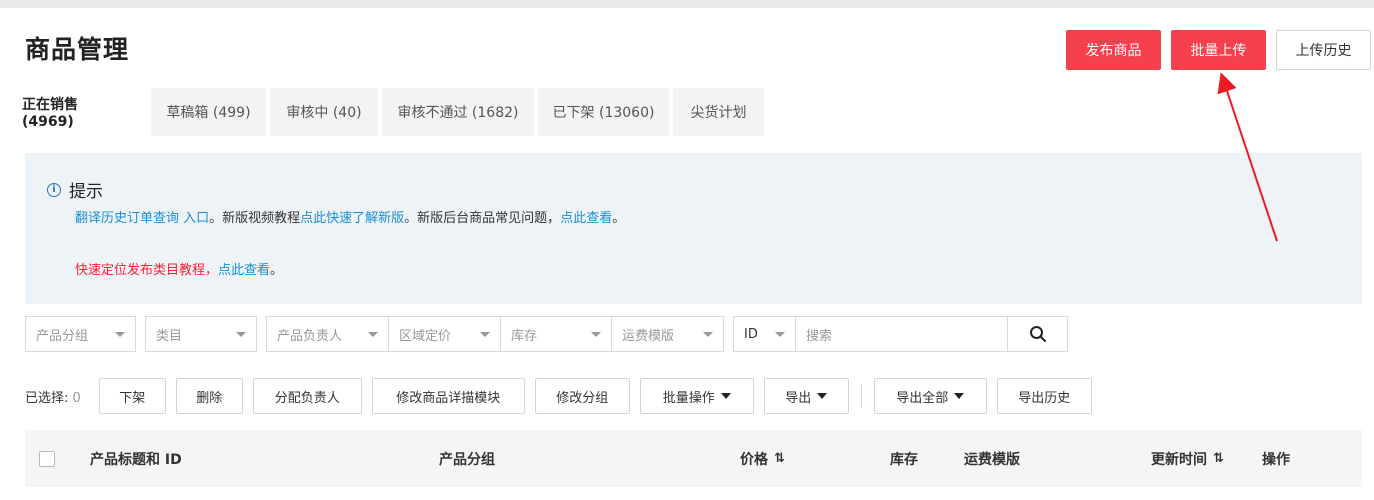 This screenshot has height=500, width=1374. Describe the element at coordinates (687, 4) in the screenshot. I see `top-bar` at that location.